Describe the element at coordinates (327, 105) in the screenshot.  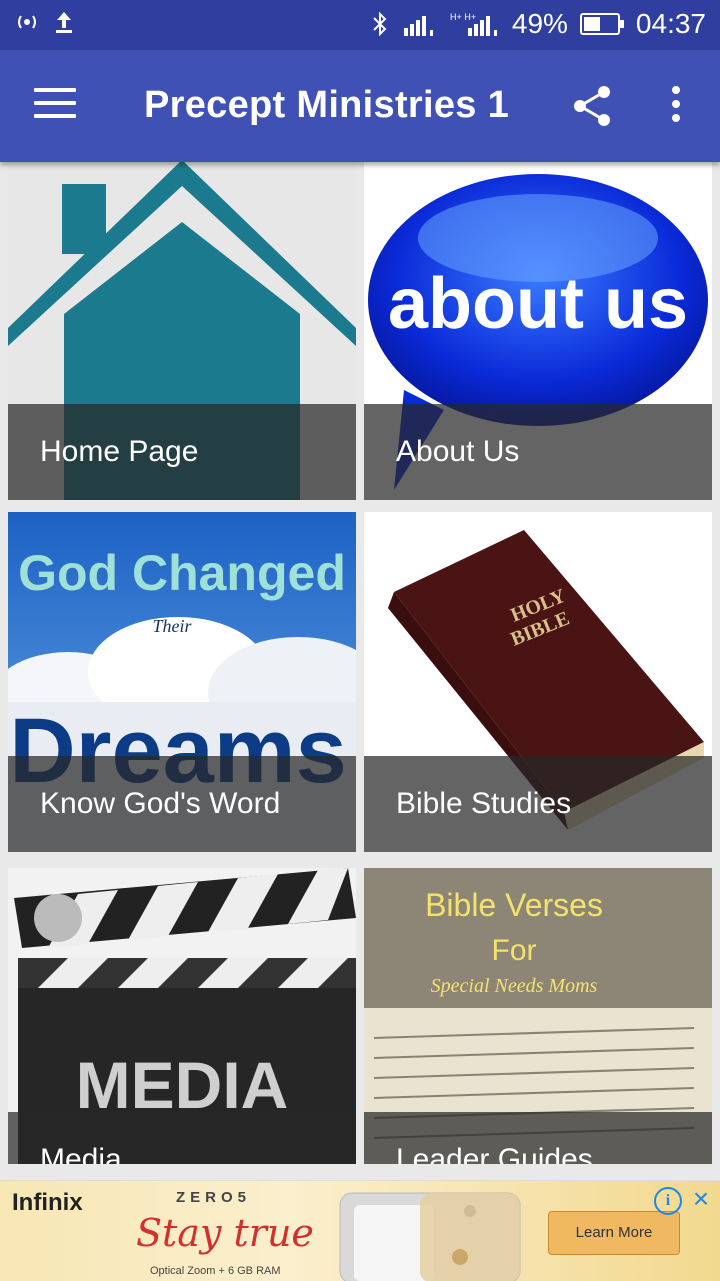
I see `page-title: Precept Ministries 1` at that location.